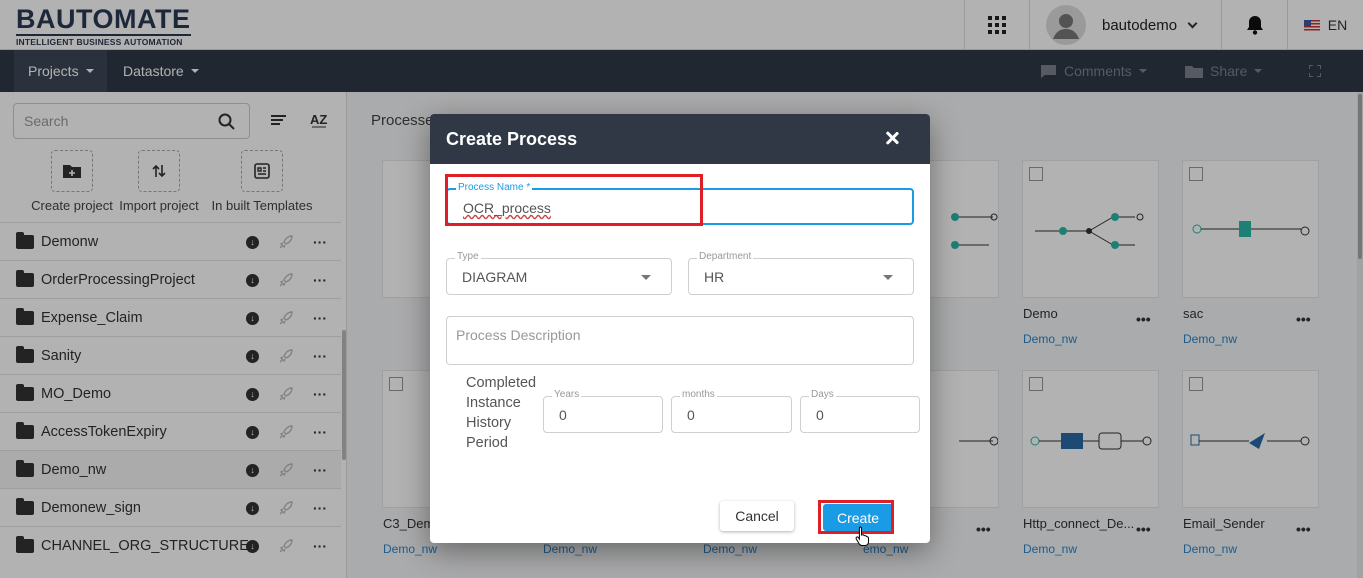  What do you see at coordinates (698, 394) in the screenshot?
I see `months-label: months` at bounding box center [698, 394].